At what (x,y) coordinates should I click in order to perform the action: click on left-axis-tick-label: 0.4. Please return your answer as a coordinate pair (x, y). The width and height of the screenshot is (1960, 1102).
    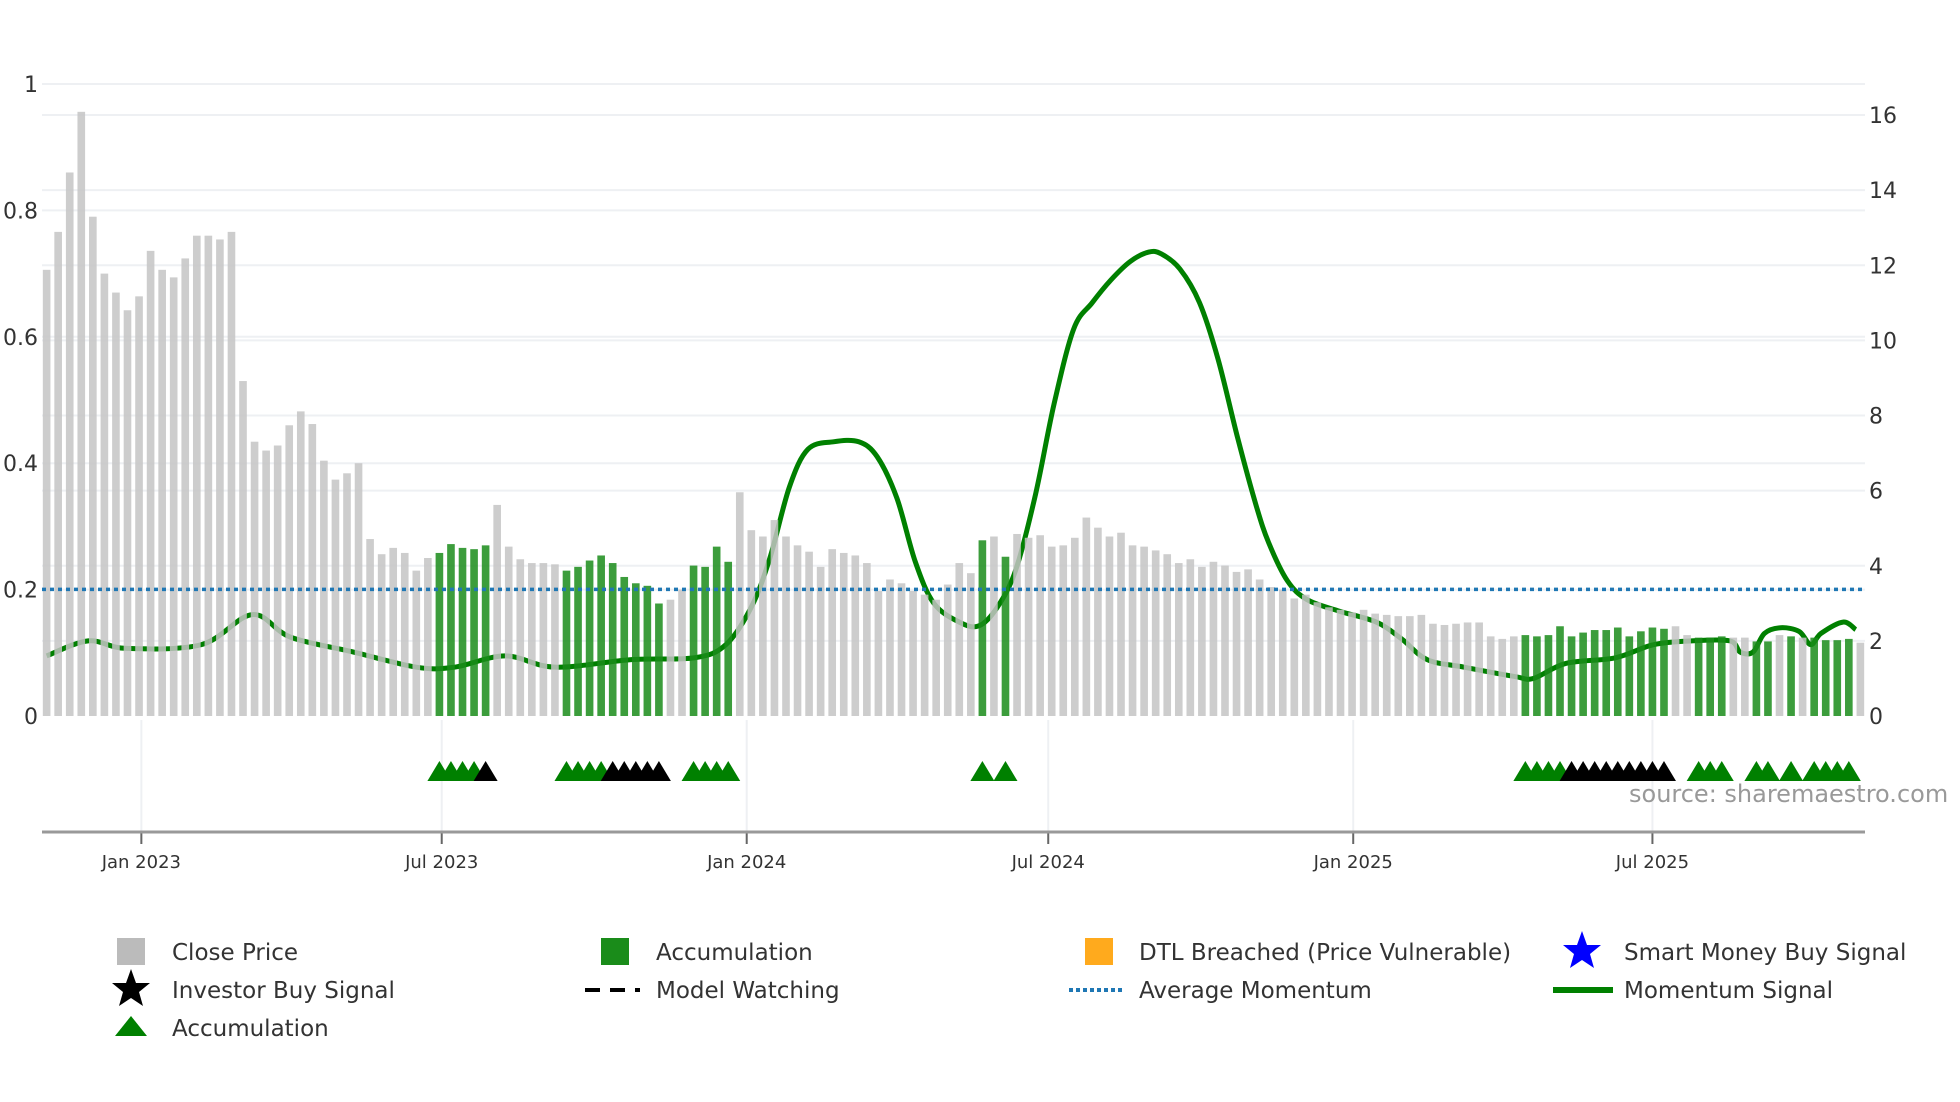
    Looking at the image, I should click on (20, 464).